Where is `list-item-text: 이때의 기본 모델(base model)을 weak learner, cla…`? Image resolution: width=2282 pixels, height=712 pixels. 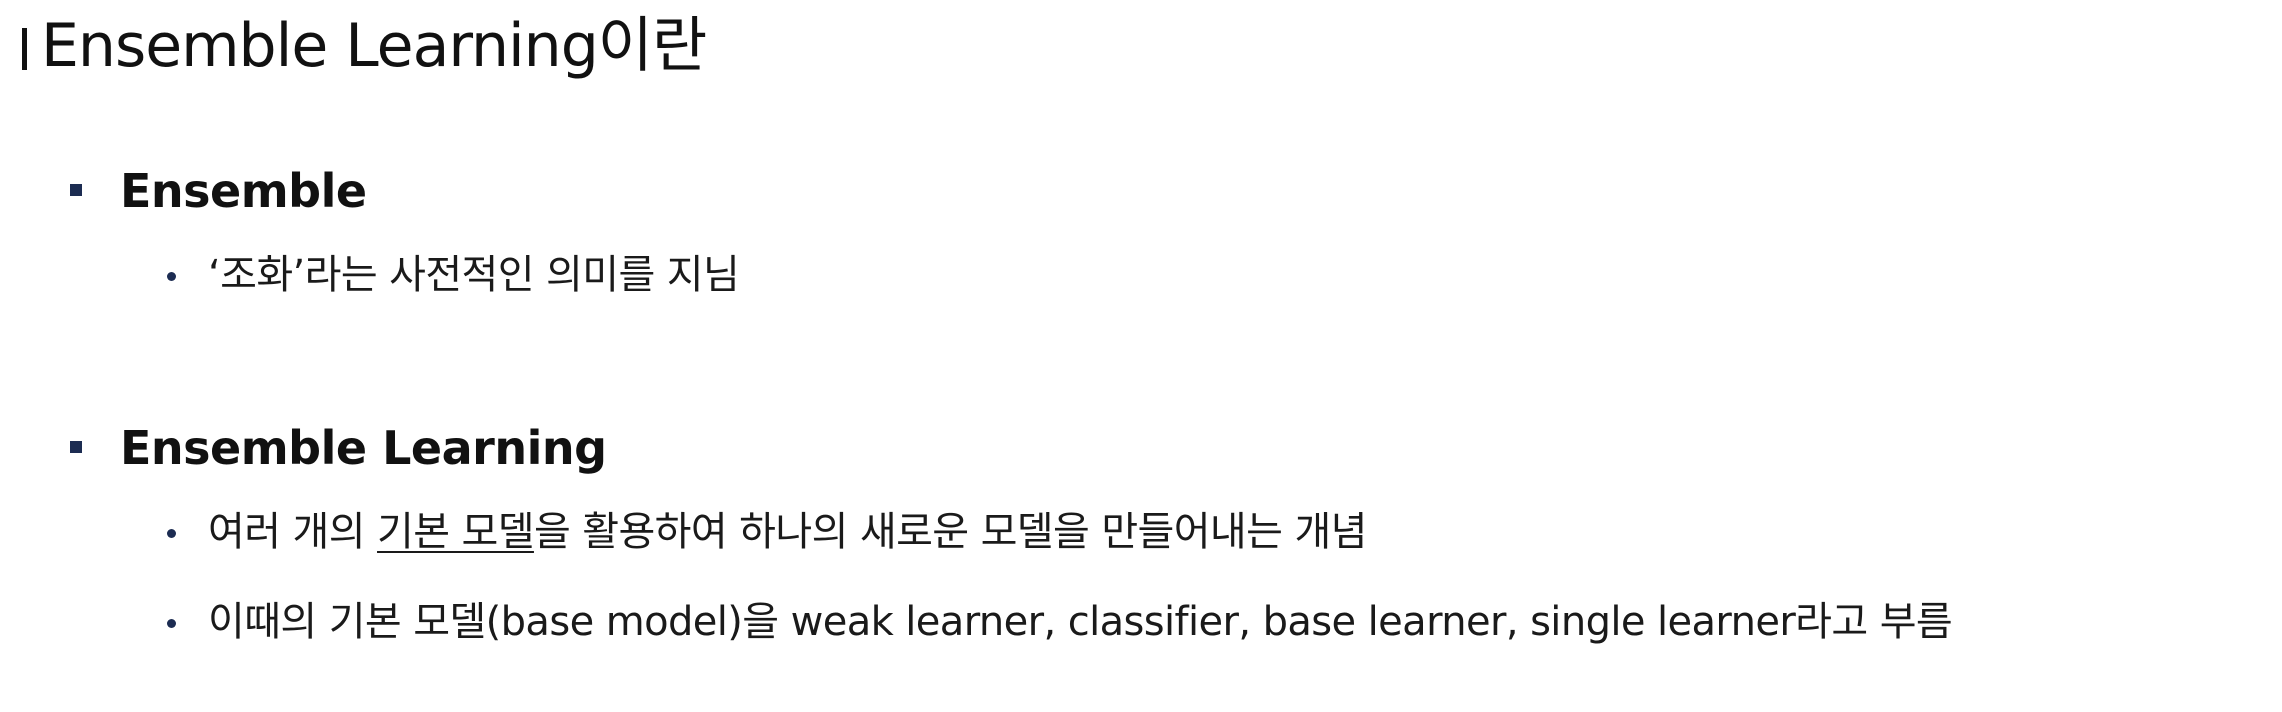
list-item-text: 이때의 기본 모델(base model)을 weak learner, cla… is located at coordinates (1080, 622).